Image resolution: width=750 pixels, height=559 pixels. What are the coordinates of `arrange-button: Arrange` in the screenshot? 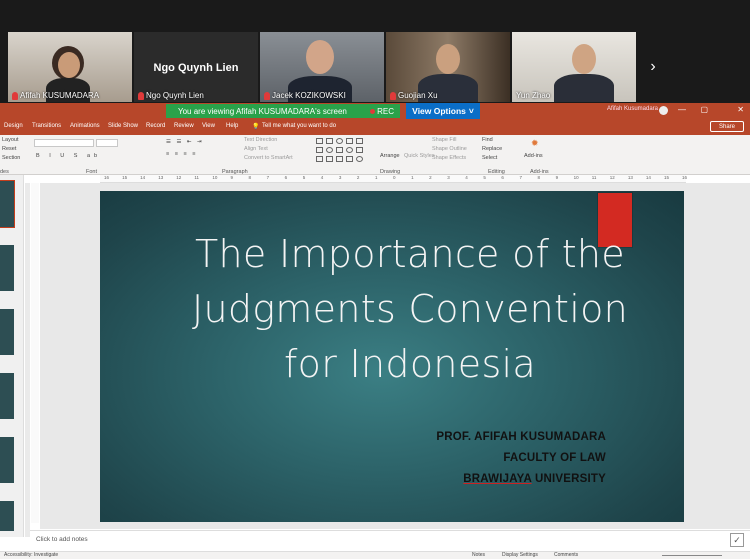 It's located at (390, 156).